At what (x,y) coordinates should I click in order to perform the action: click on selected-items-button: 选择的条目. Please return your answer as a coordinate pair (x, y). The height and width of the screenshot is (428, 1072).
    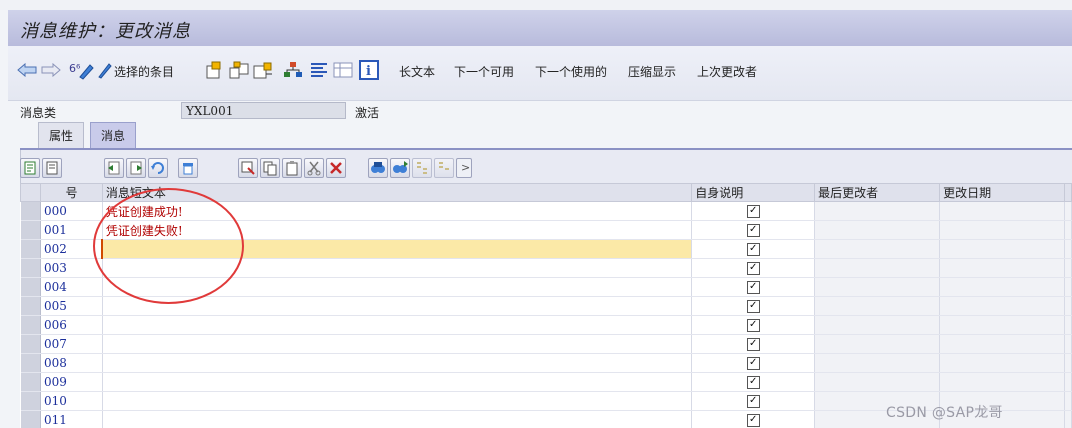
    Looking at the image, I should click on (144, 71).